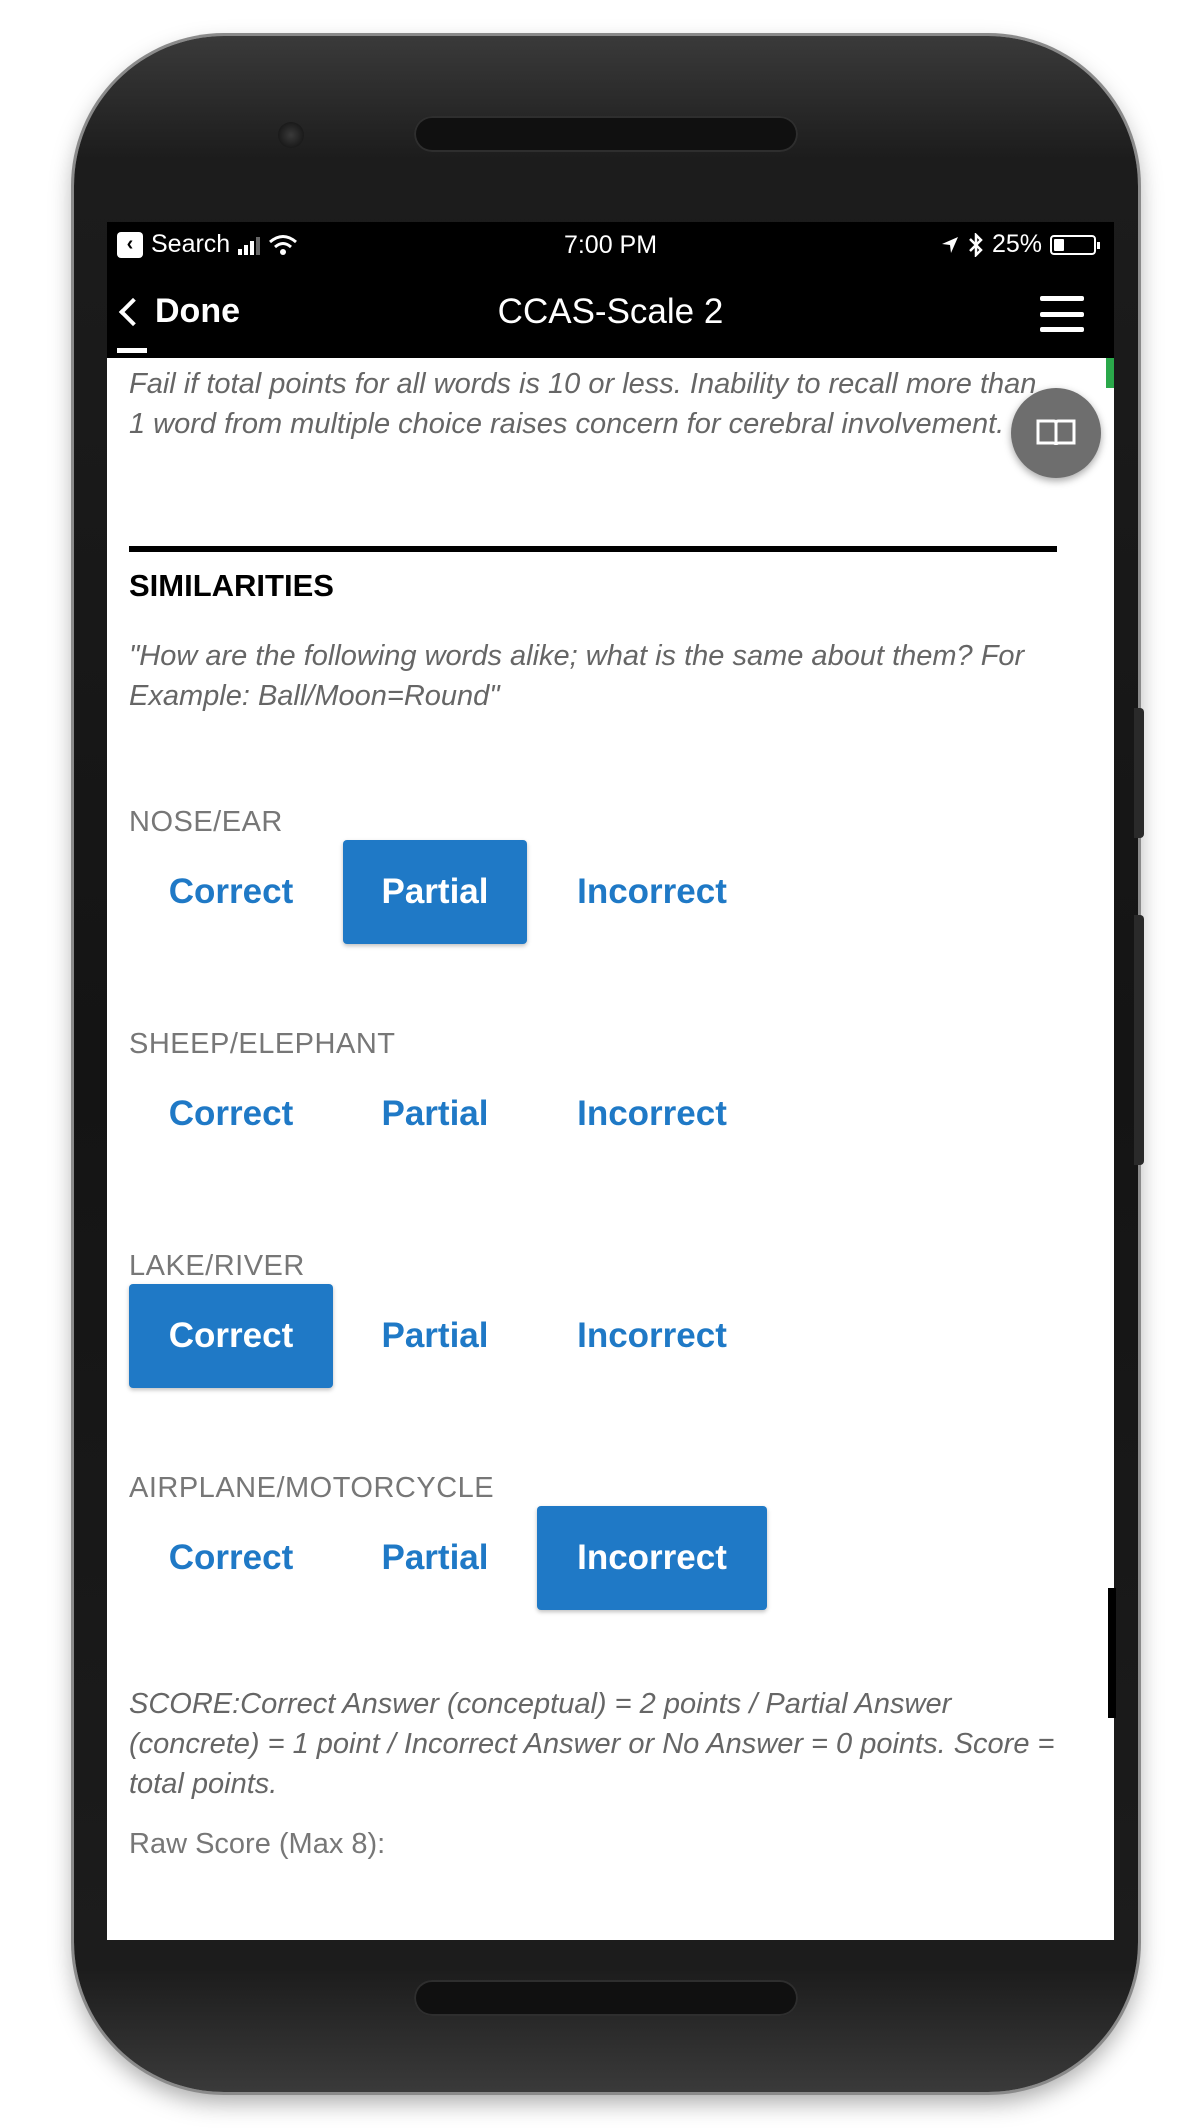 The height and width of the screenshot is (2128, 1200). Describe the element at coordinates (949, 244) in the screenshot. I see `location-icon` at that location.